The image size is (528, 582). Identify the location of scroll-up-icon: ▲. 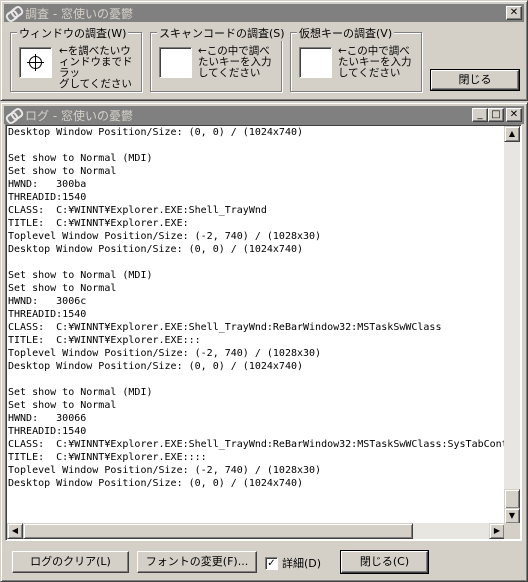
(512, 134).